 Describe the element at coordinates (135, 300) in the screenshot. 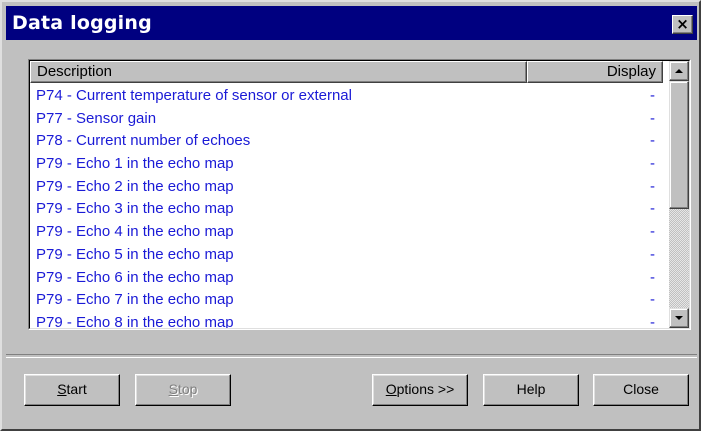

I see `item-description: P79 - Echo 7 in the echo map` at that location.